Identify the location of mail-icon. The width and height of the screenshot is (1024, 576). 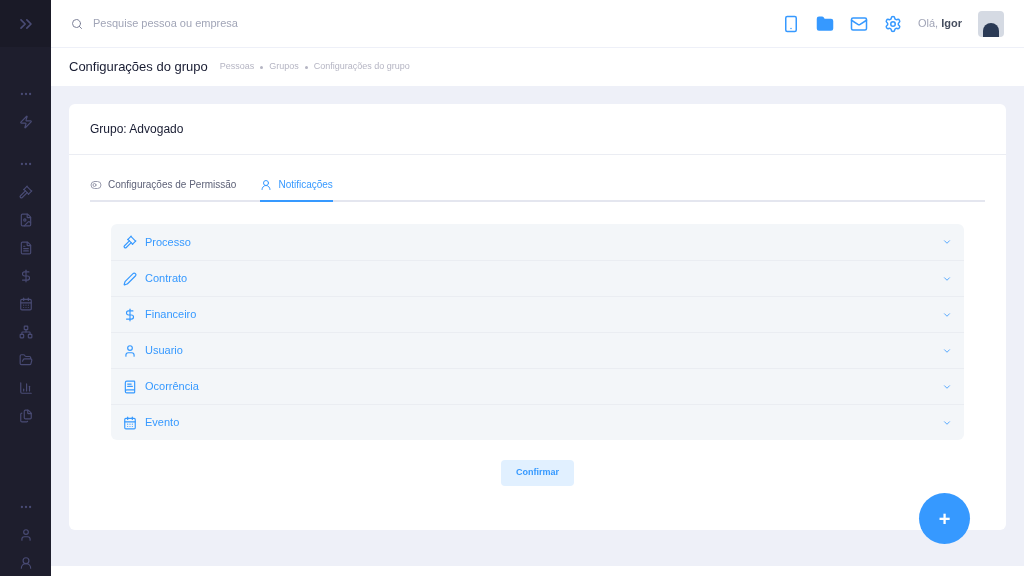
(859, 23).